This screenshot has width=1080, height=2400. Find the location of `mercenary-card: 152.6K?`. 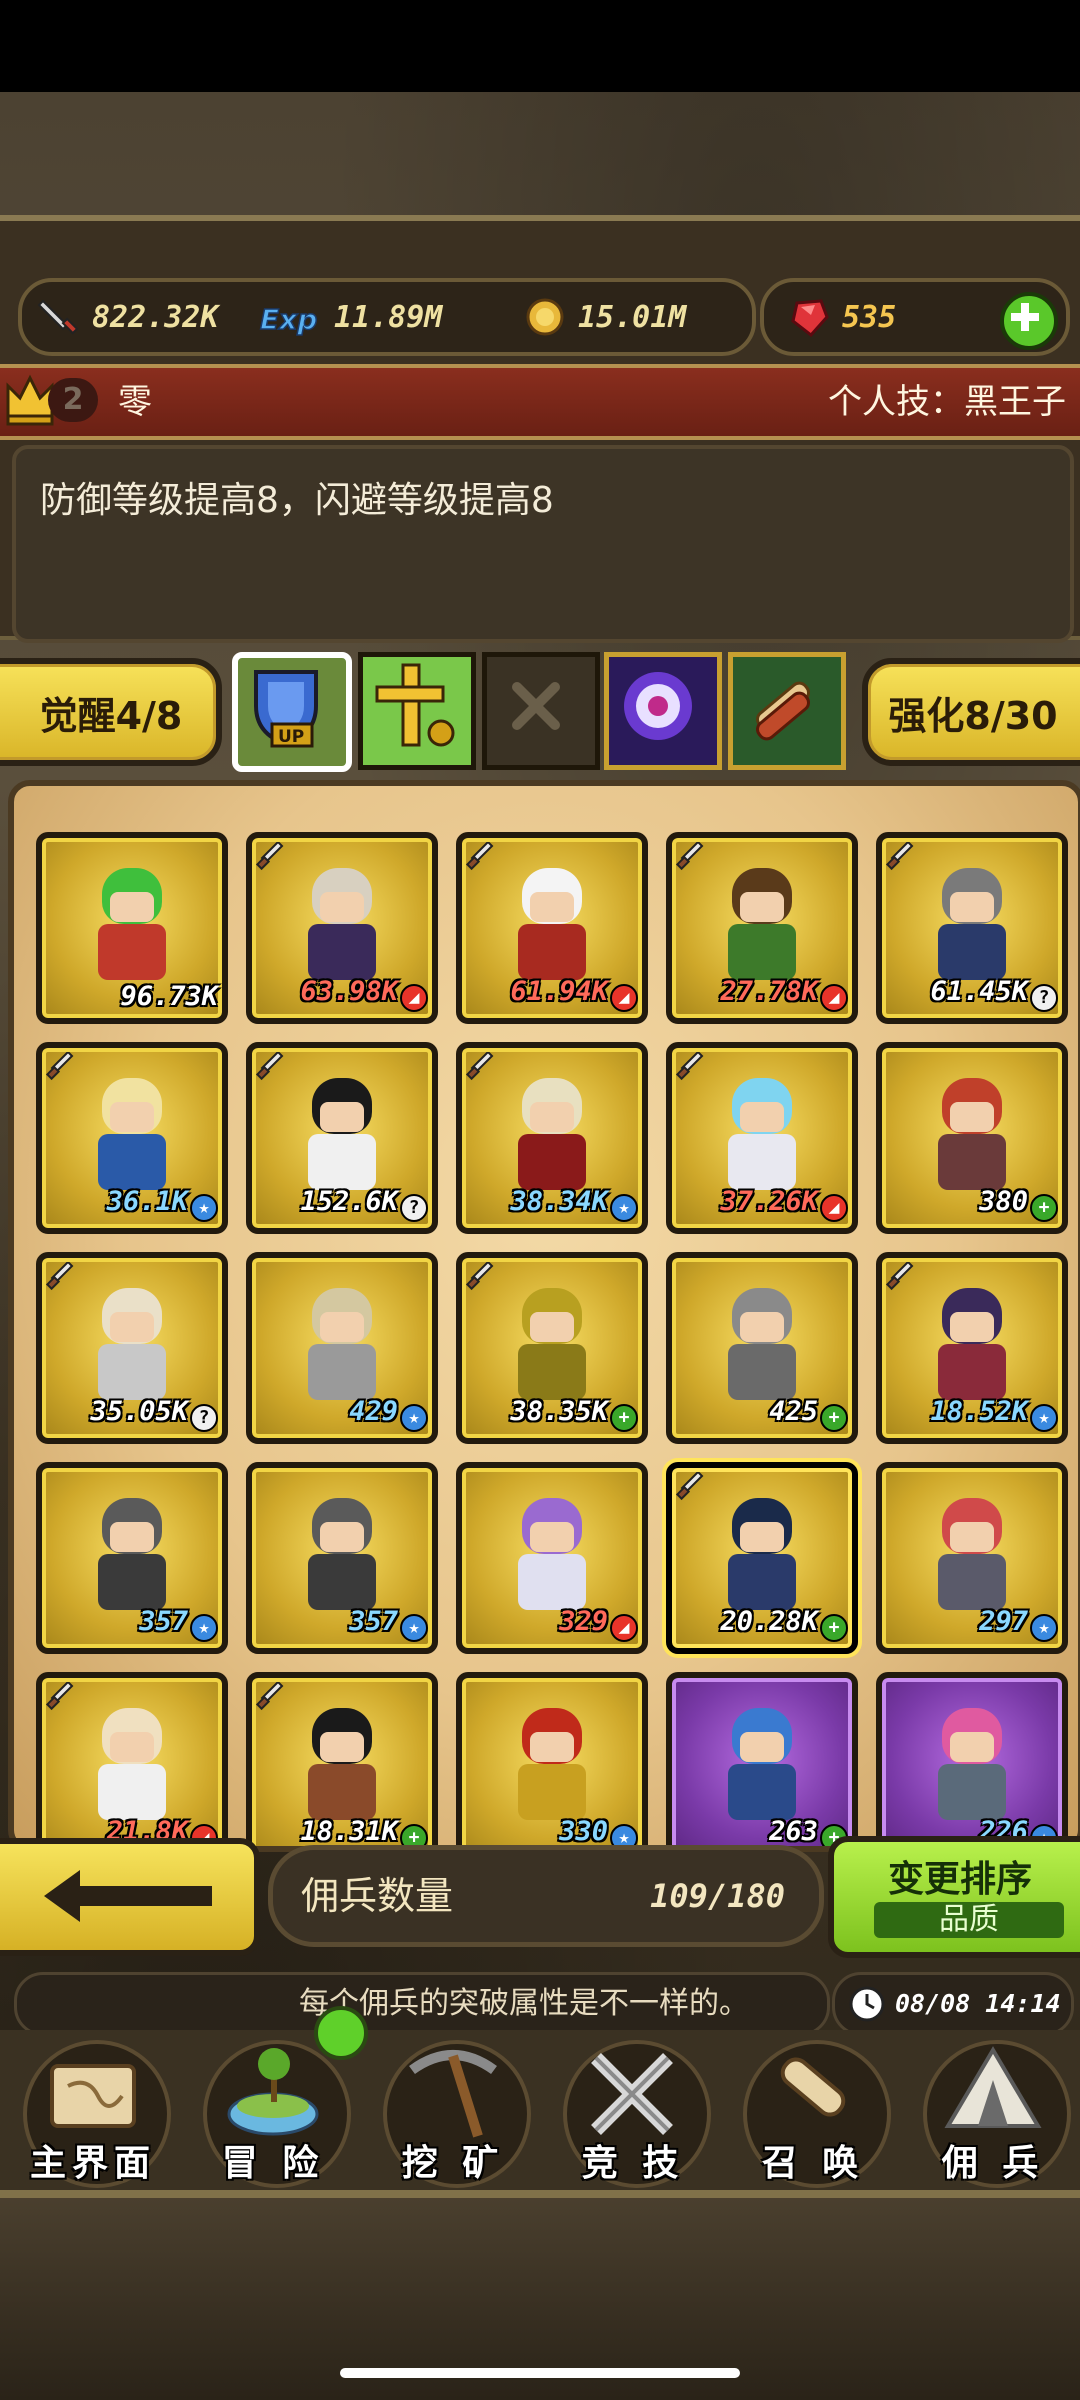

mercenary-card: 152.6K? is located at coordinates (342, 1138).